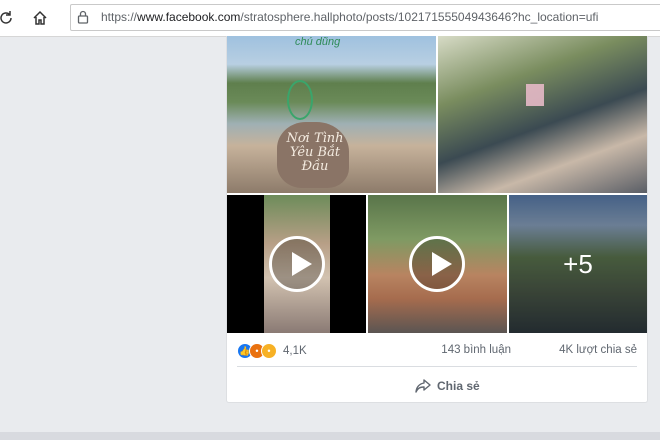 The height and width of the screenshot is (440, 660). What do you see at coordinates (315, 152) in the screenshot?
I see `rock-caption: Nơi Tình Yêu Bắt Đầu` at bounding box center [315, 152].